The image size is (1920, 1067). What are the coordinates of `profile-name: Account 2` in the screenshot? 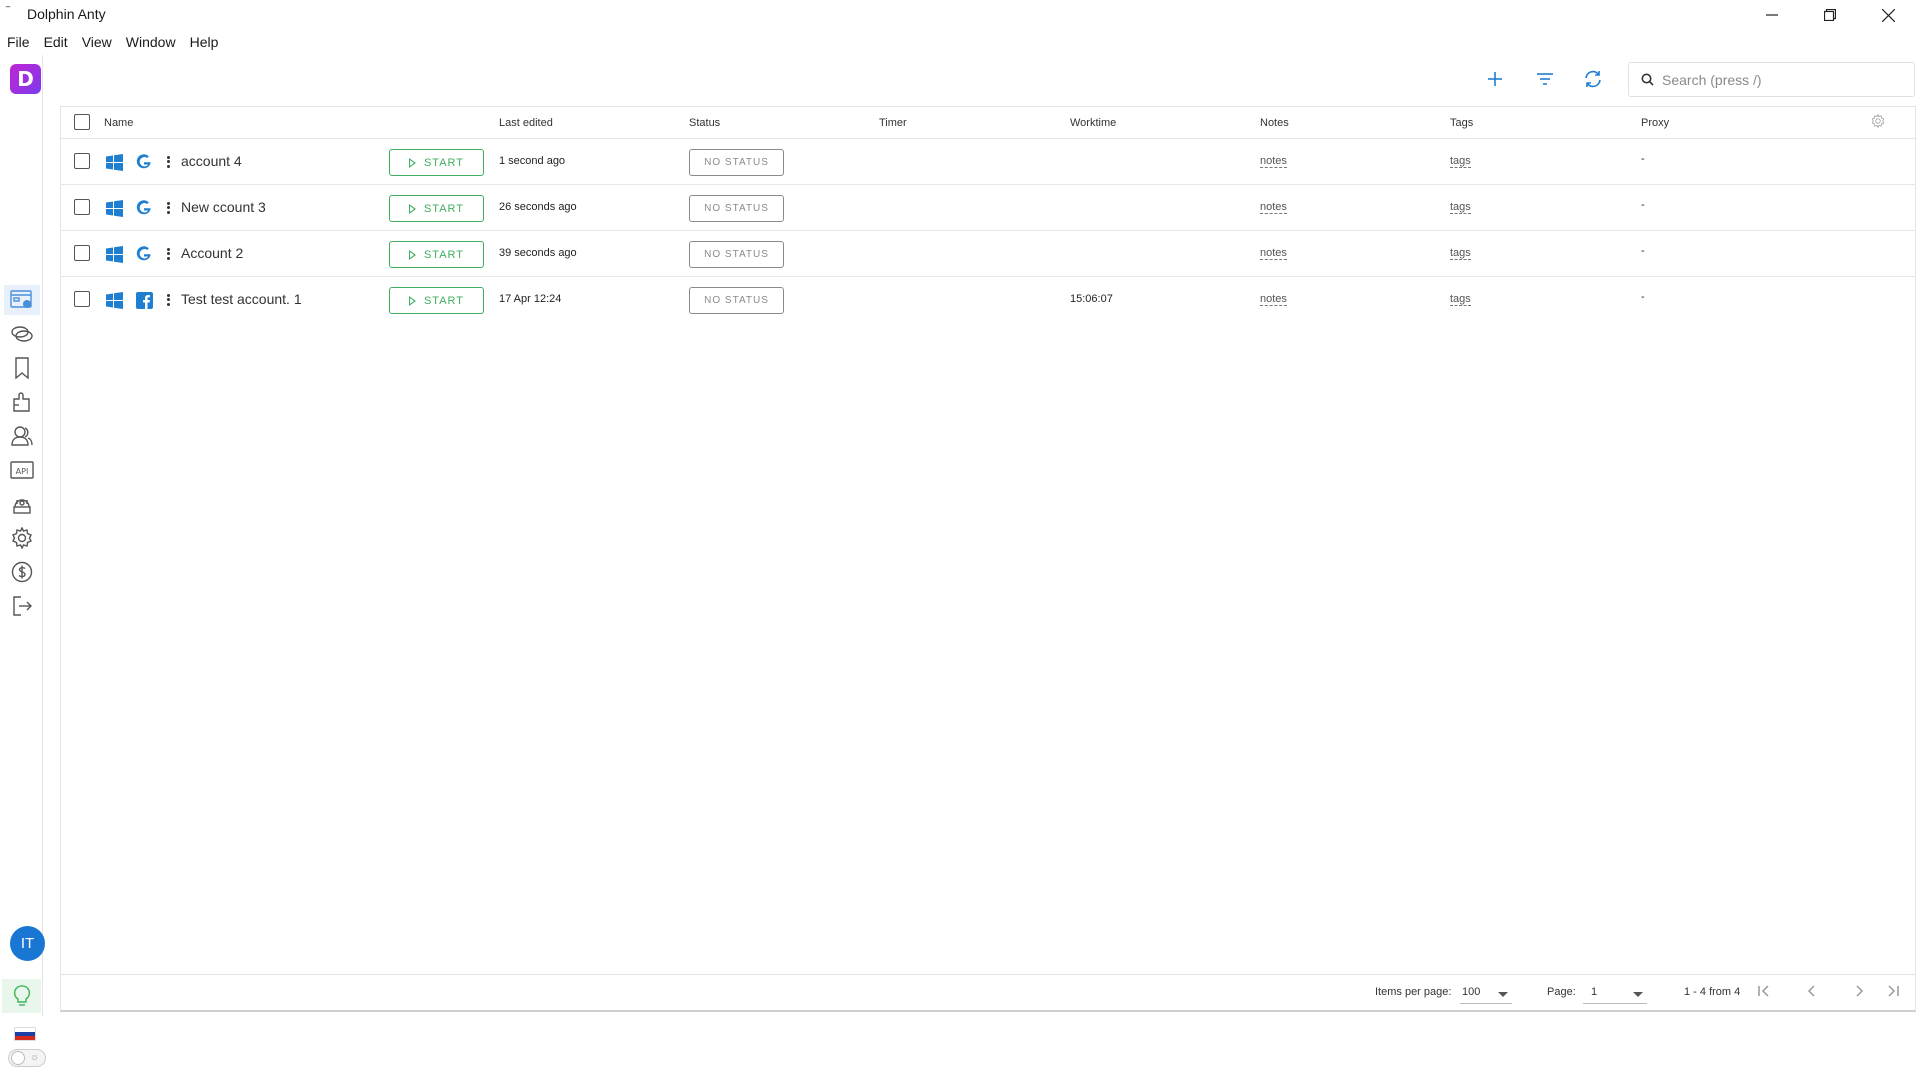 It's located at (212, 253).